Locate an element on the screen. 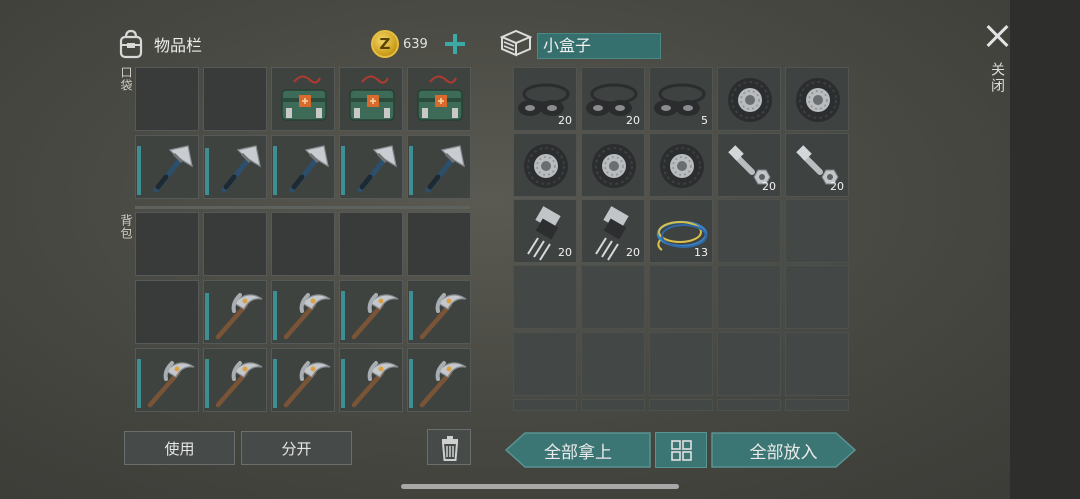 The image size is (1080, 499). use-button: 使用 is located at coordinates (179, 448).